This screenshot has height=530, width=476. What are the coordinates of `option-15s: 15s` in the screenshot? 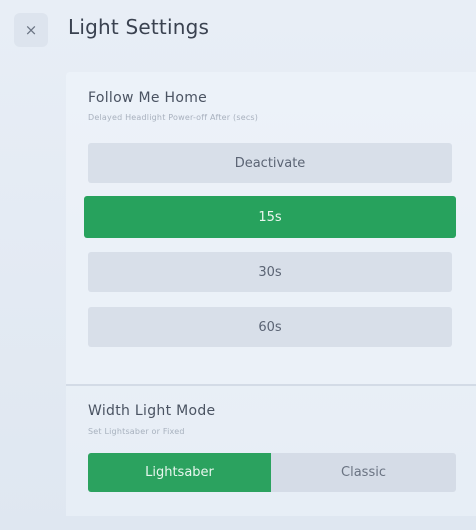 It's located at (270, 217).